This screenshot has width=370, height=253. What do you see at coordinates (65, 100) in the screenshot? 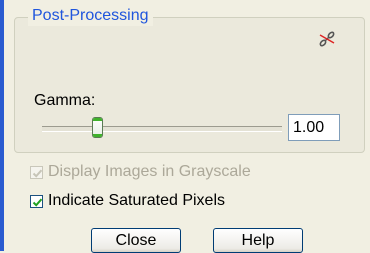
I see `gamma-label: Gamma:` at bounding box center [65, 100].